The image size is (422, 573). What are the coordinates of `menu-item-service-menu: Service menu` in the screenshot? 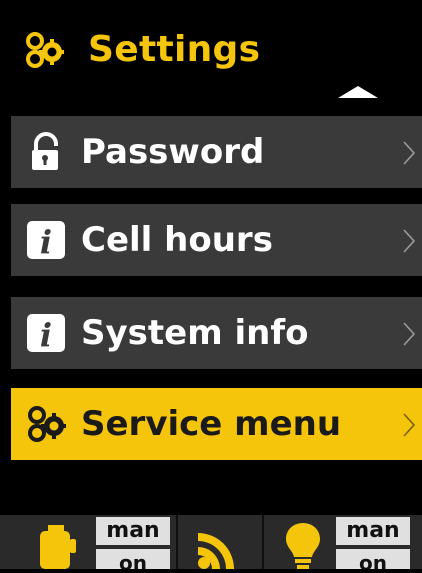 It's located at (216, 424).